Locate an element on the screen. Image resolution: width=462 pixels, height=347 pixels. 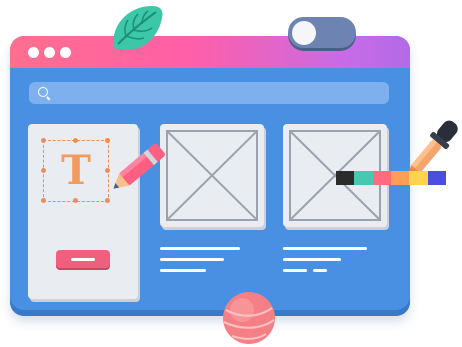
ball-icon is located at coordinates (249, 318).